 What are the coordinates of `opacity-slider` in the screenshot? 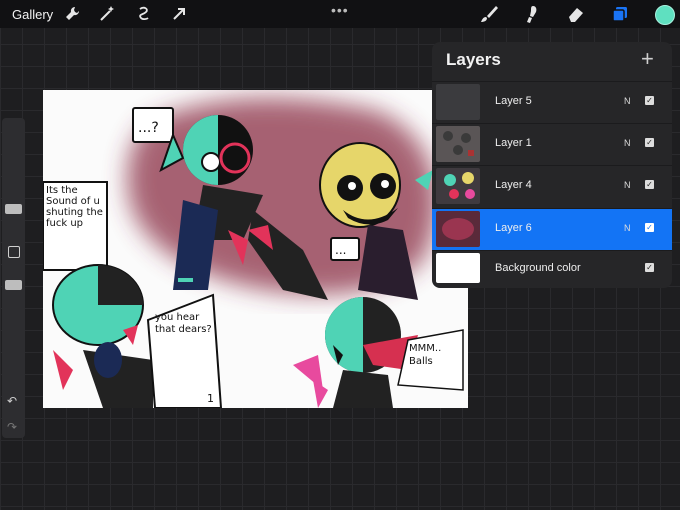 It's located at (13, 285).